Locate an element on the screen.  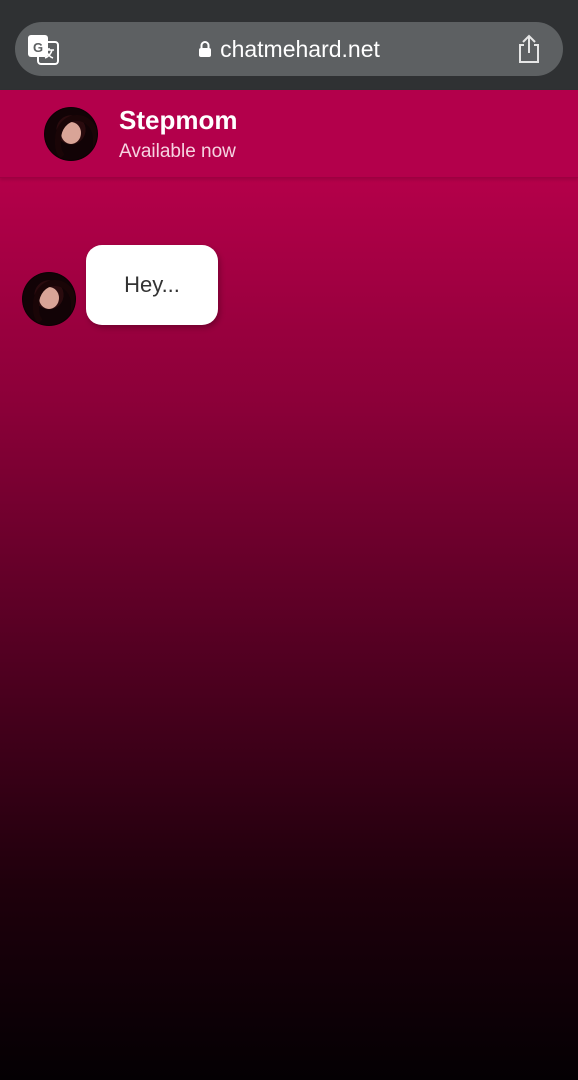
address-bar: G chatmehard.net is located at coordinates (289, 49).